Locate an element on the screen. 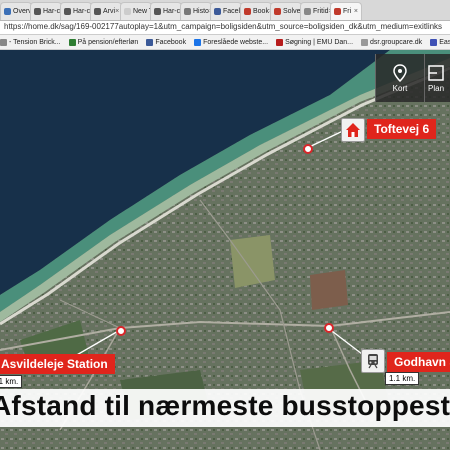 The width and height of the screenshot is (450, 450). bookmark-label: EasyIQ Skol is located at coordinates (444, 42).